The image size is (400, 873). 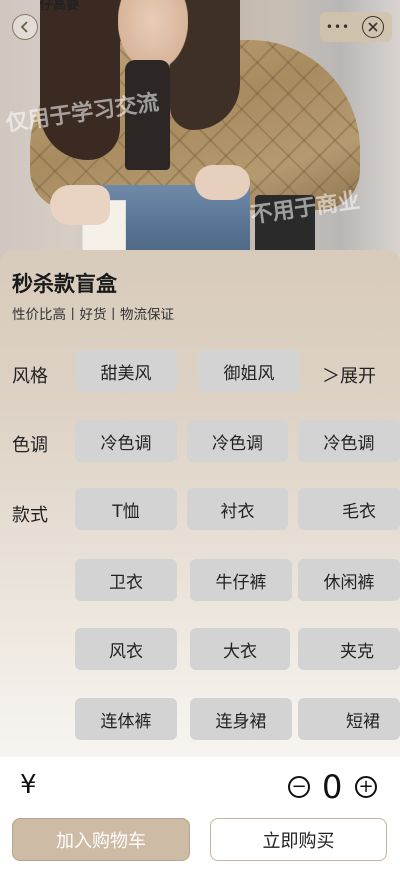 What do you see at coordinates (349, 719) in the screenshot?
I see `type-option-skirt: 短裙` at bounding box center [349, 719].